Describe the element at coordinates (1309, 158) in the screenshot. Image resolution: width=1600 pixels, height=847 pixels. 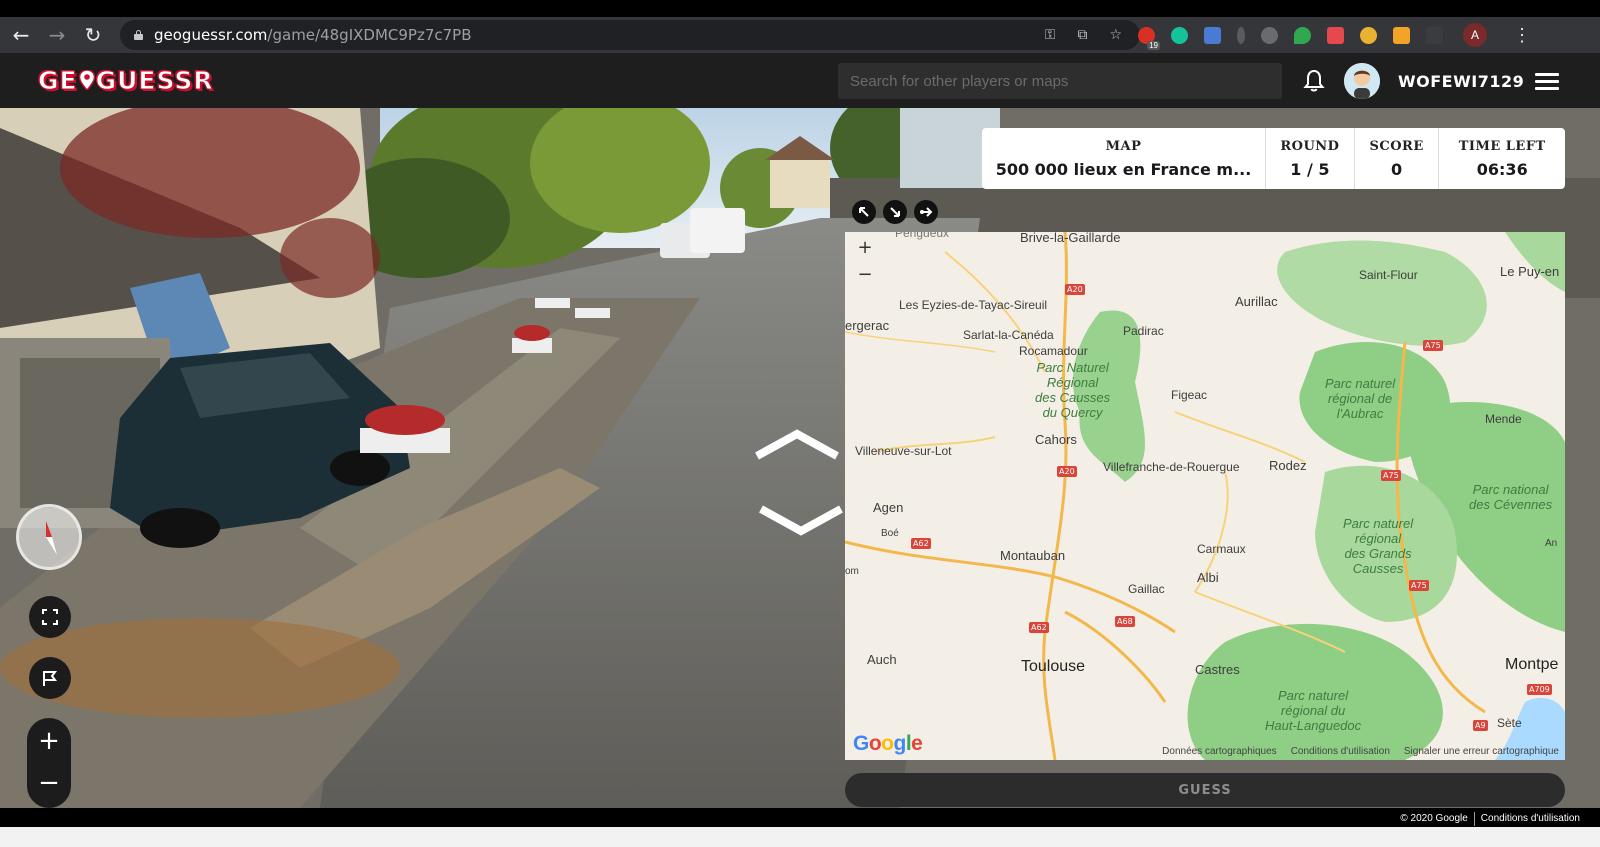
I see `round-stat: ROUND 1 / 5` at that location.